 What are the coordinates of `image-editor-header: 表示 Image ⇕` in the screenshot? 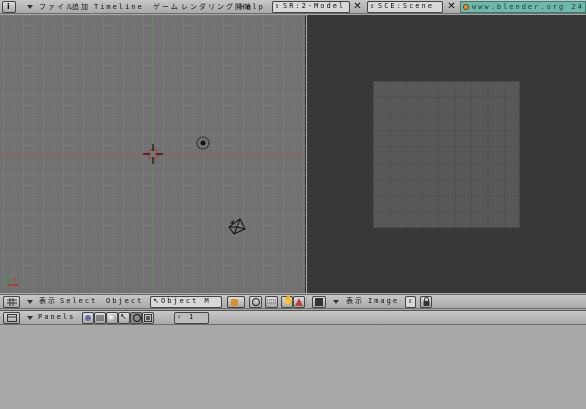 It's located at (446, 301).